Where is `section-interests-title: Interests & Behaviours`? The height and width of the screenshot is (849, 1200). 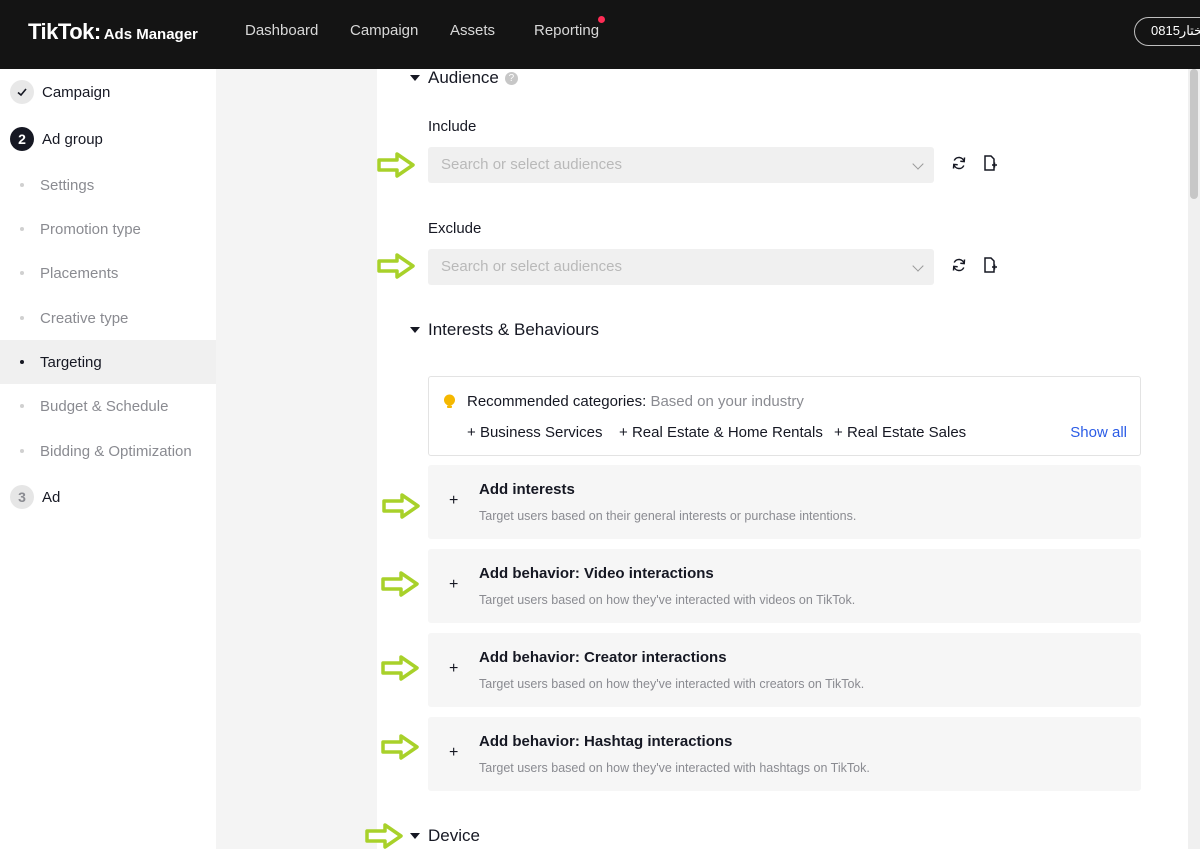 section-interests-title: Interests & Behaviours is located at coordinates (514, 329).